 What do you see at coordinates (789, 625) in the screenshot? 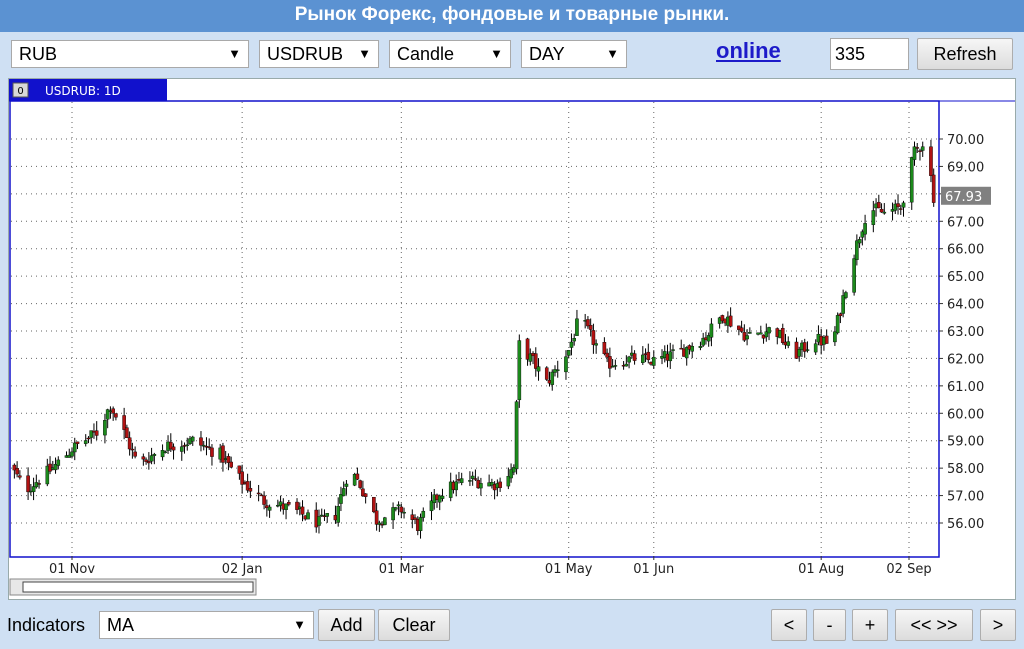
I see `nav-prev-button: <` at bounding box center [789, 625].